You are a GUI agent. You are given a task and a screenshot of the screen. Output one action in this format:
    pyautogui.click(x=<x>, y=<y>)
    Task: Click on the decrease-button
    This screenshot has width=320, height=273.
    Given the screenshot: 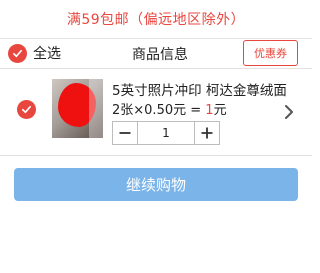 What is the action you would take?
    pyautogui.click(x=125, y=133)
    